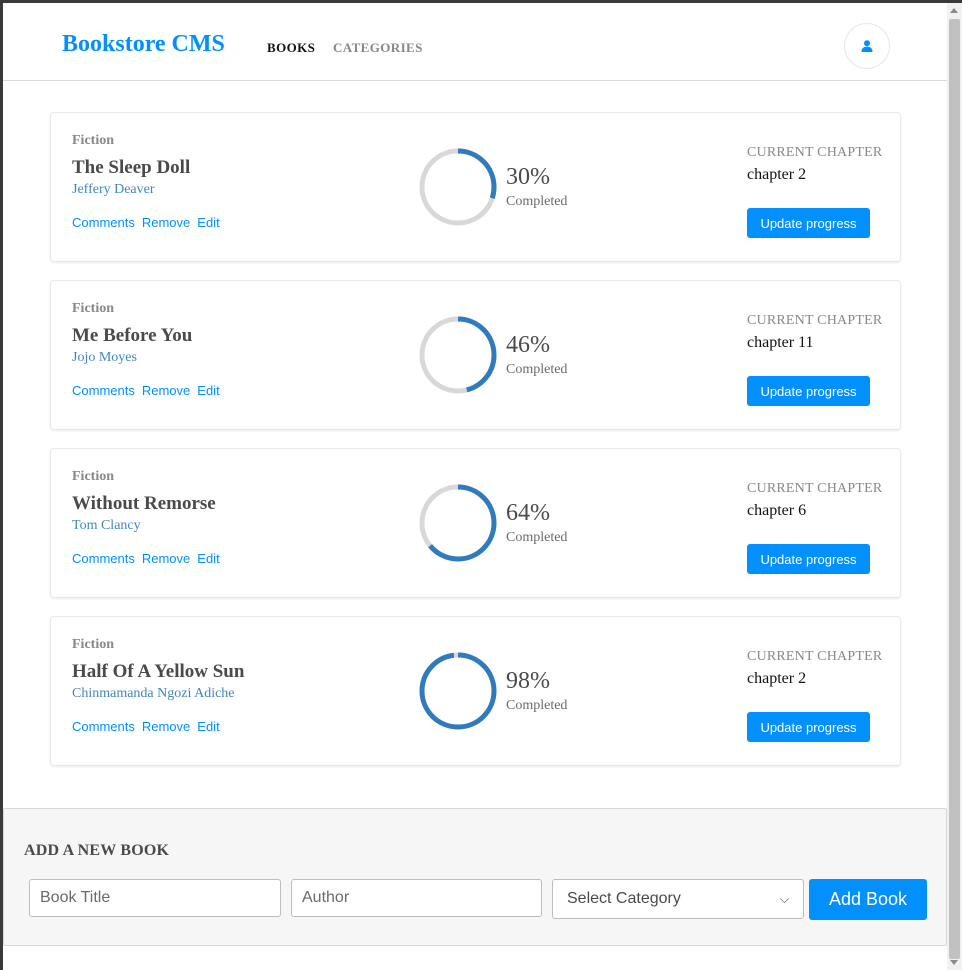 This screenshot has width=962, height=970. I want to click on add-book-heading: ADD A NEW BOOK, so click(97, 850).